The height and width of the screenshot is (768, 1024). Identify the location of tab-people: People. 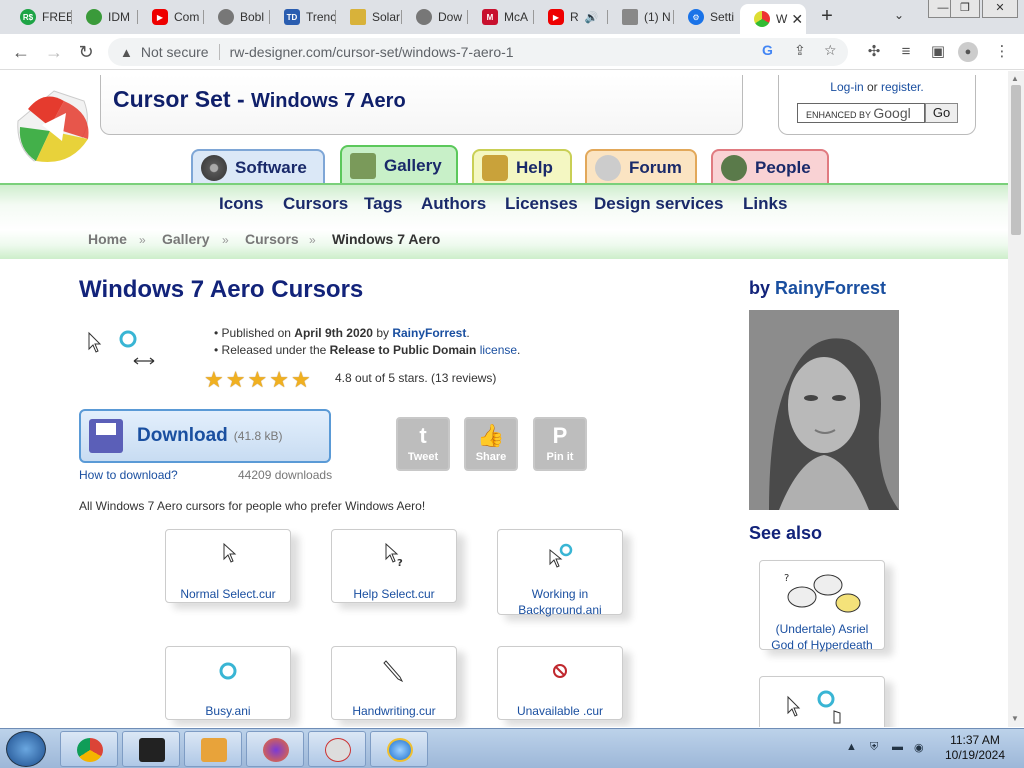
(770, 166).